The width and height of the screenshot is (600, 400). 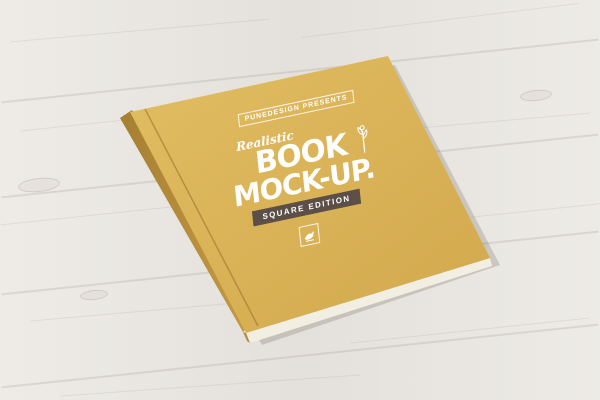 What do you see at coordinates (309, 235) in the screenshot?
I see `bird-logo-icon` at bounding box center [309, 235].